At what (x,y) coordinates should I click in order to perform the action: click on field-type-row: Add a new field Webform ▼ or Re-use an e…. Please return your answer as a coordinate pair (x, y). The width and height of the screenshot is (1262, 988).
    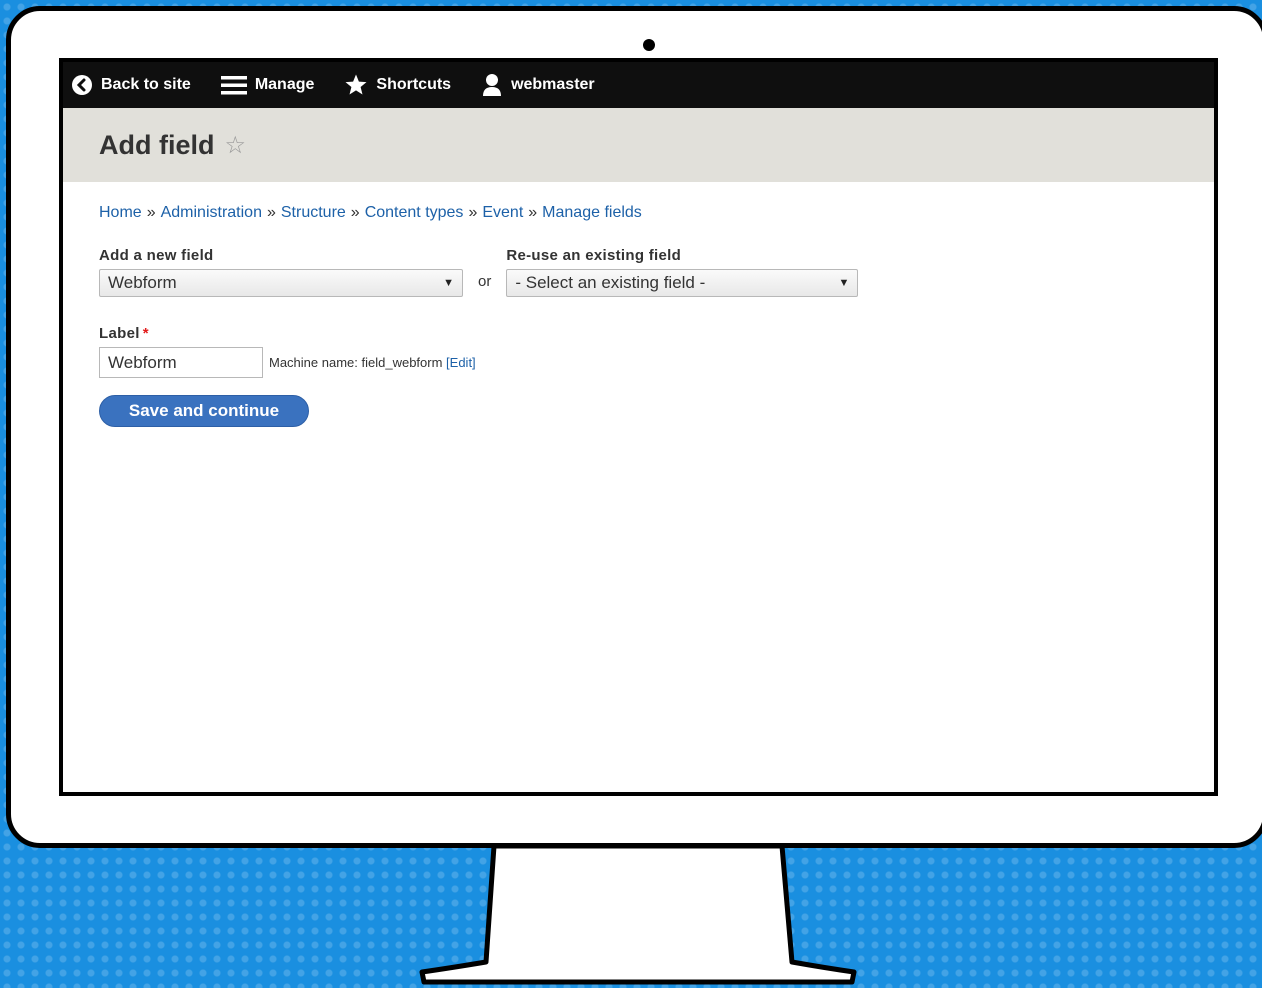
    Looking at the image, I should click on (638, 272).